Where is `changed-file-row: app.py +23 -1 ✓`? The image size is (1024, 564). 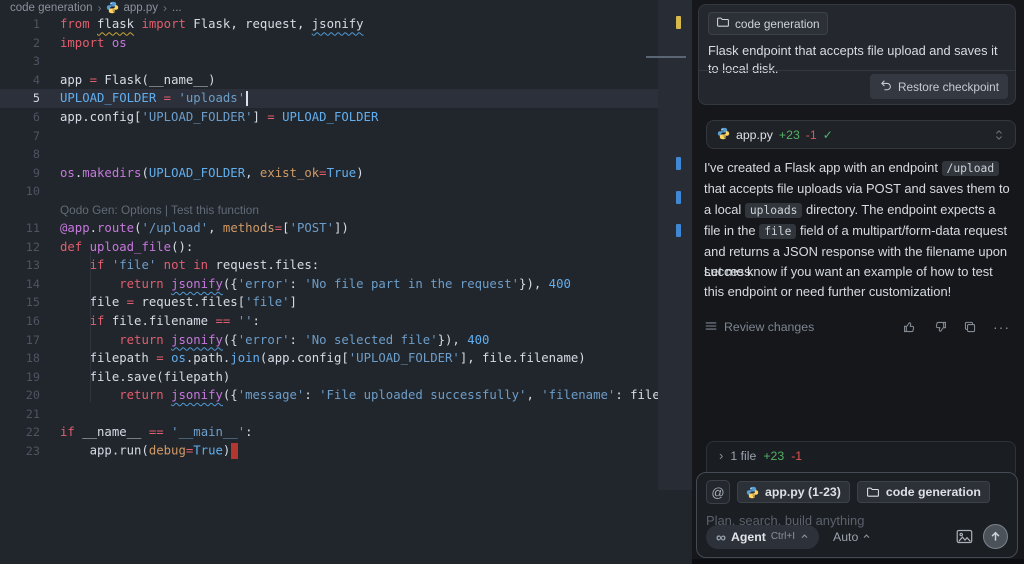
changed-file-row: app.py +23 -1 ✓ is located at coordinates (861, 134).